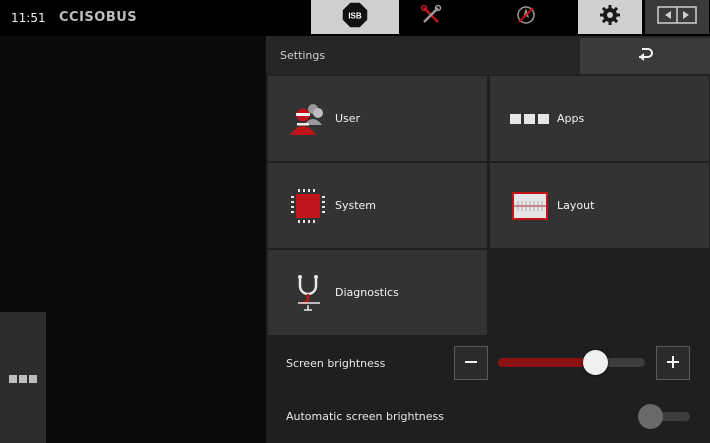  I want to click on navigation-disabled-icon, so click(526, 17).